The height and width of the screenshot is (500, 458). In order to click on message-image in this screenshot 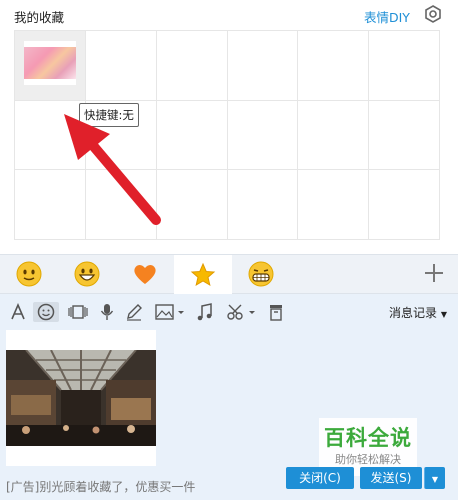, I will do `click(81, 398)`.